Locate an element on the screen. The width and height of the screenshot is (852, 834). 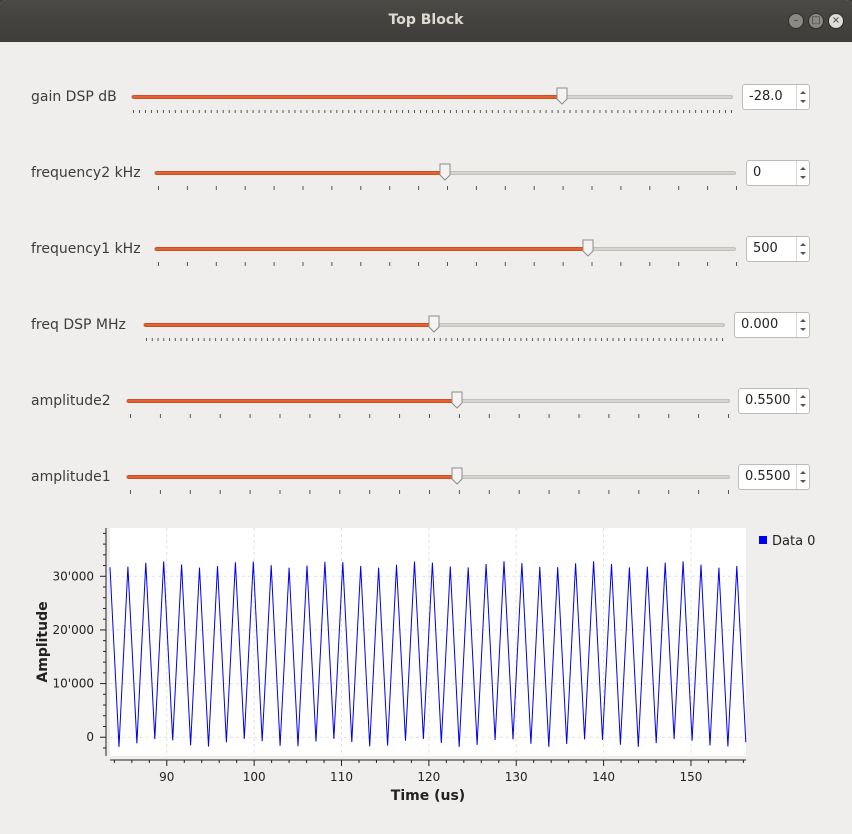
slider-amplitude1 is located at coordinates (428, 477).